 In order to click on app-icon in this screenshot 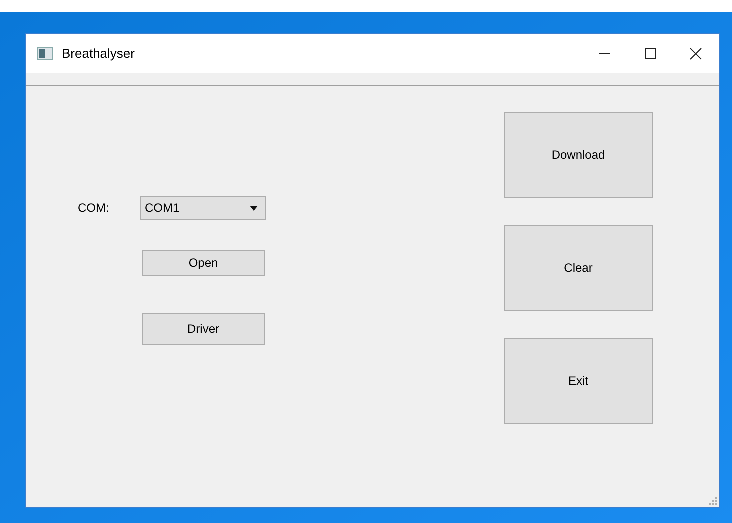, I will do `click(45, 53)`.